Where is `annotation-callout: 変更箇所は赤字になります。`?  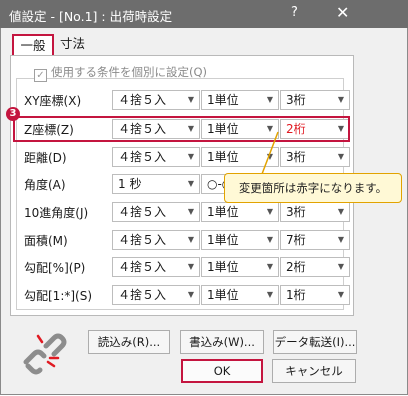
annotation-callout: 変更箇所は赤字になります。 is located at coordinates (313, 188).